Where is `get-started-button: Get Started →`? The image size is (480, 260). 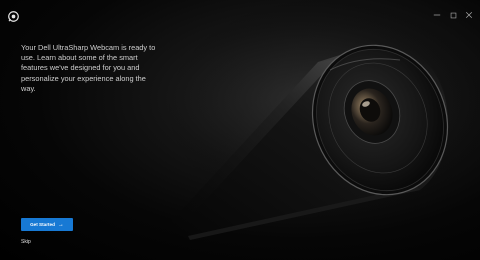 get-started-button: Get Started → is located at coordinates (47, 224).